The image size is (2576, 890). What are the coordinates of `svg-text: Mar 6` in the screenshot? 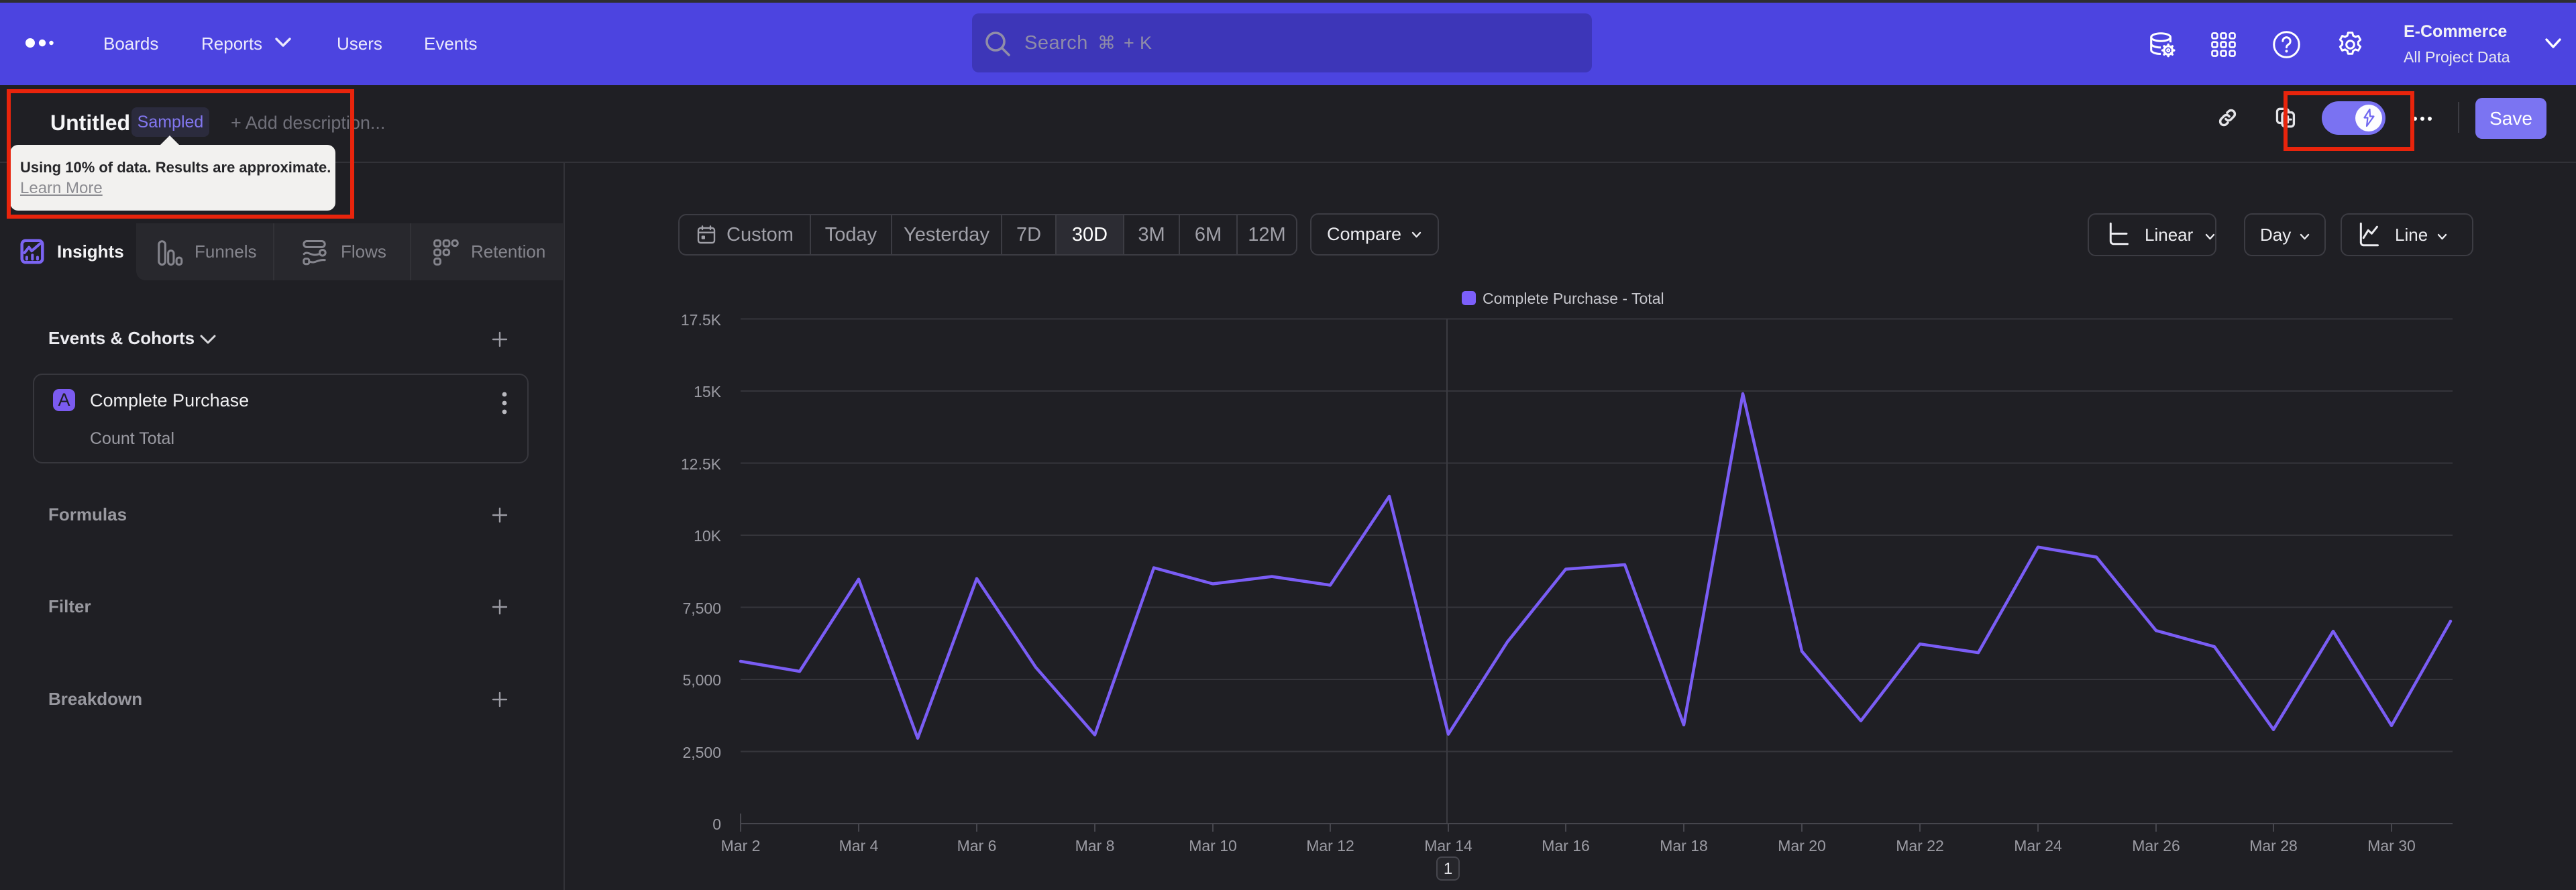 It's located at (977, 845).